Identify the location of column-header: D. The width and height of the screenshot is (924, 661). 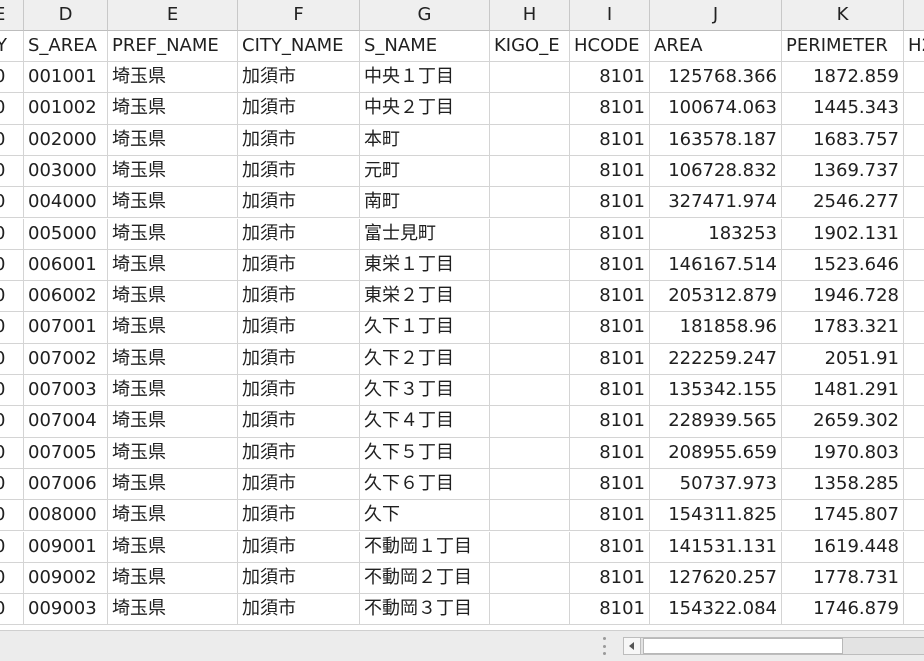
(66, 15).